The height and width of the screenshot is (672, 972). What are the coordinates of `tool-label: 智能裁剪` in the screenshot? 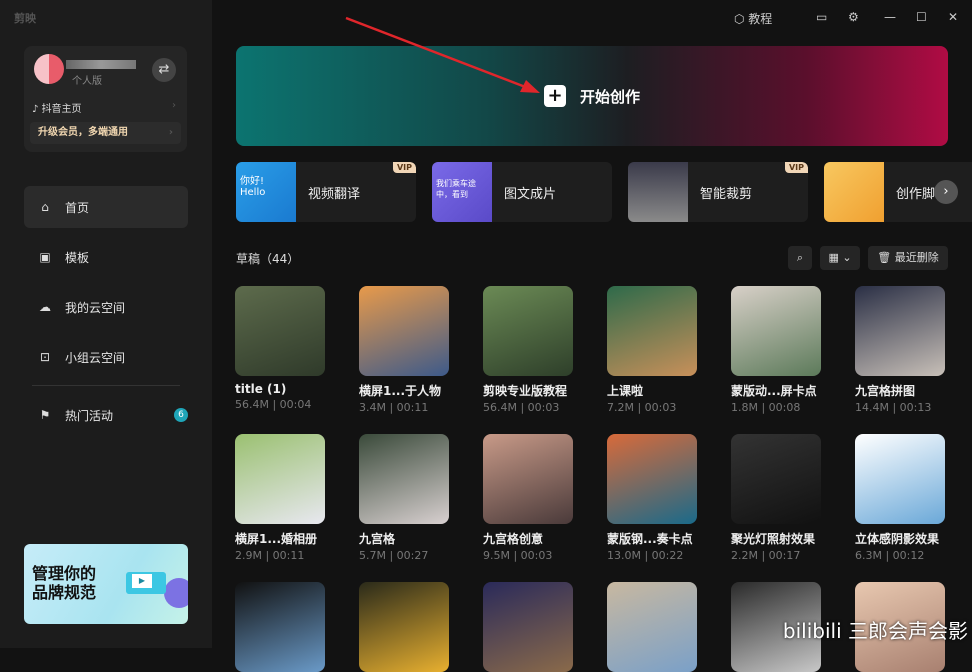 It's located at (726, 194).